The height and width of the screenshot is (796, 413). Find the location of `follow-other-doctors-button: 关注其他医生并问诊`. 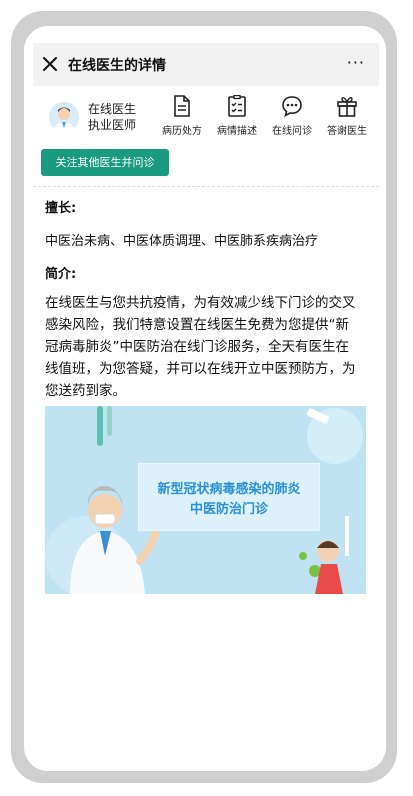

follow-other-doctors-button: 关注其他医生并问诊 is located at coordinates (105, 162).